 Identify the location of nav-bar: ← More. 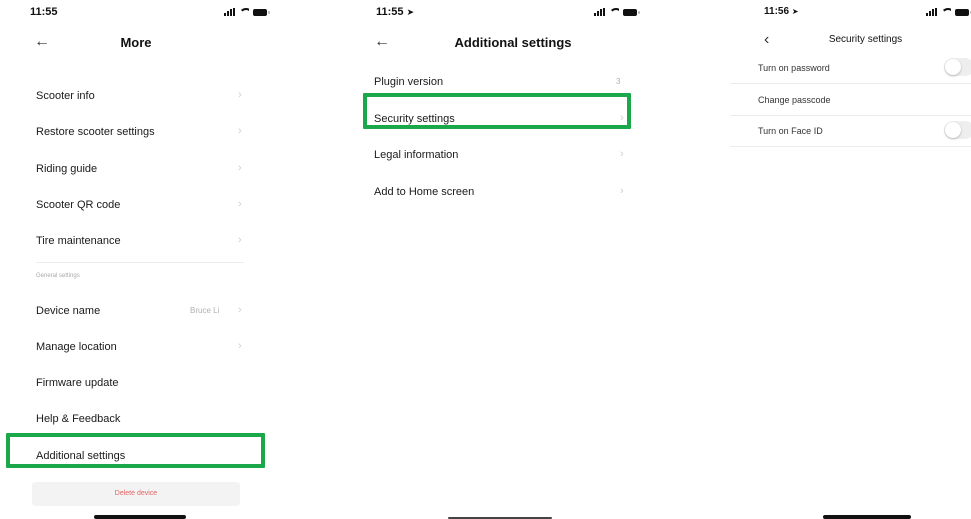
(136, 43).